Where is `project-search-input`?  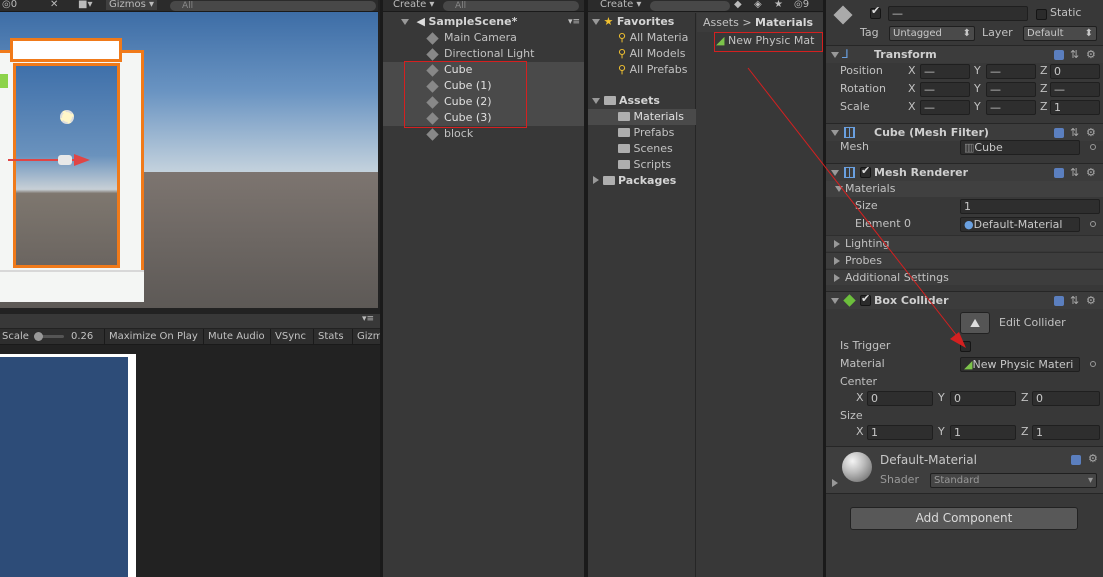
project-search-input is located at coordinates (690, 6).